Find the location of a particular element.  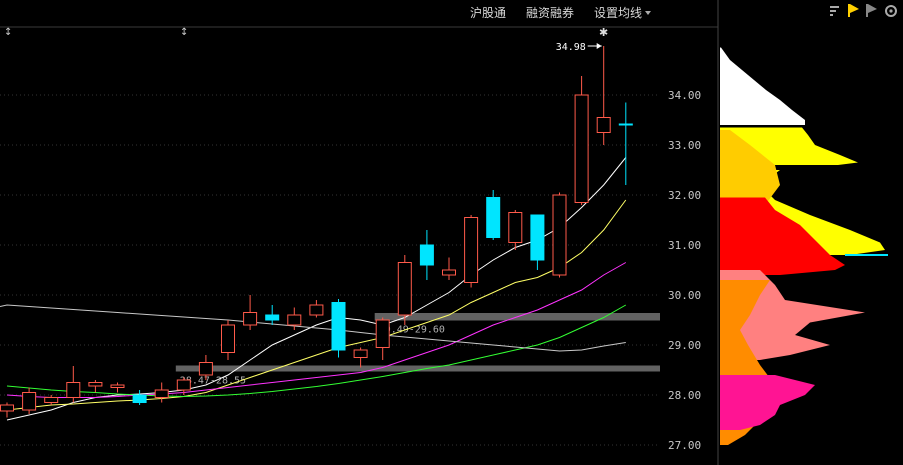

high-price-label: 34.98 is located at coordinates (571, 47).